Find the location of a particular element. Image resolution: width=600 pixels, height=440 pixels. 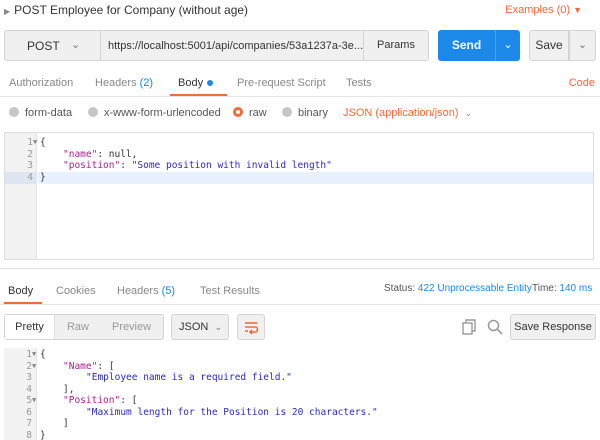

line-number: 7 is located at coordinates (29, 423).